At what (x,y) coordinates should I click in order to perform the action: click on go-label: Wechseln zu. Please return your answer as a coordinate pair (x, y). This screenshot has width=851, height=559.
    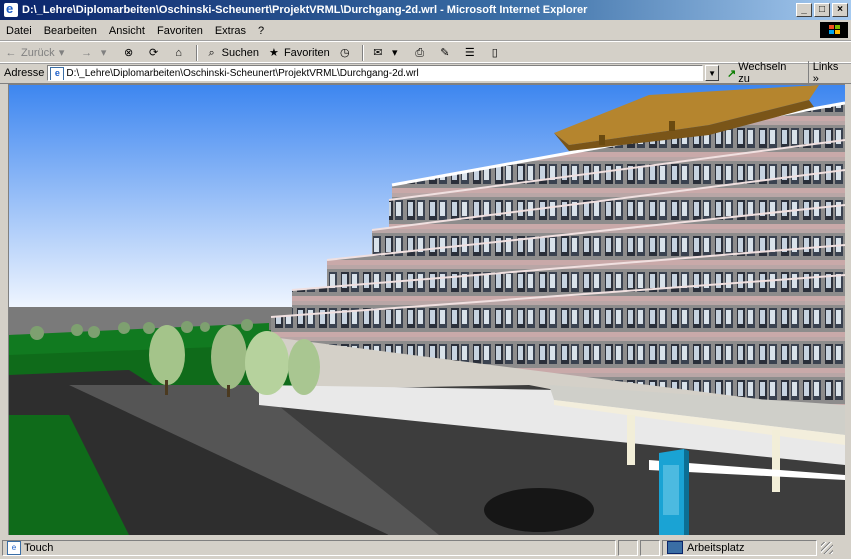
    Looking at the image, I should click on (762, 73).